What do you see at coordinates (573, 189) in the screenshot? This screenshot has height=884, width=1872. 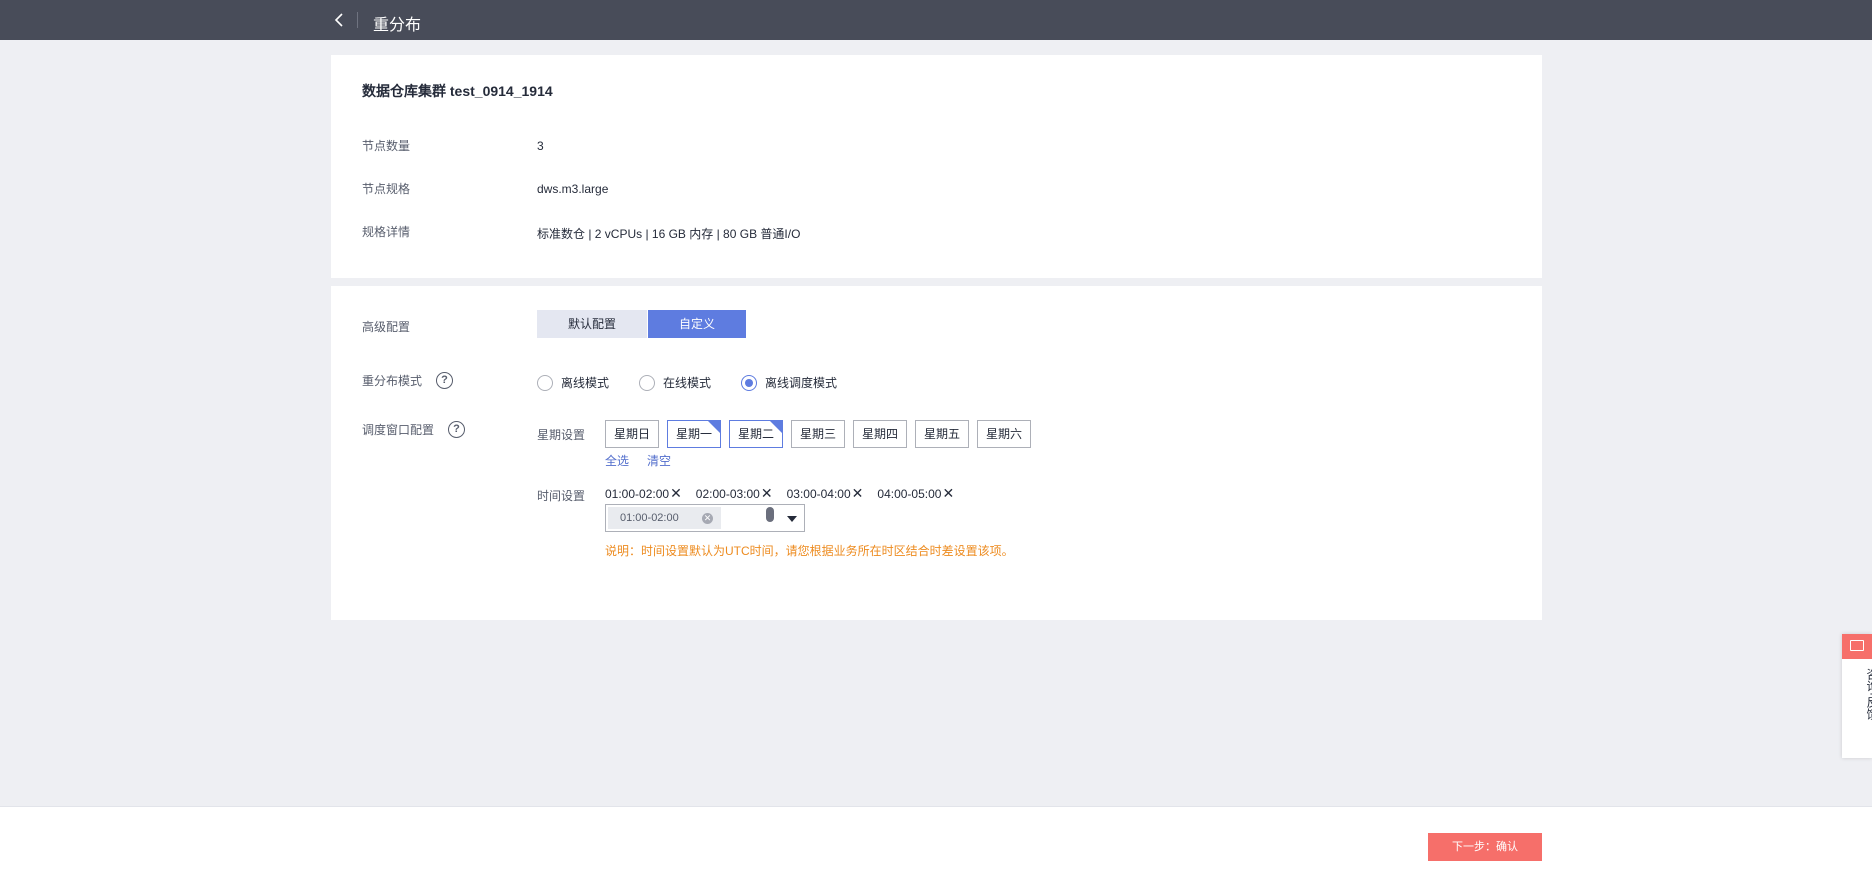 I see `node-flavor-value: dws.m3.large` at bounding box center [573, 189].